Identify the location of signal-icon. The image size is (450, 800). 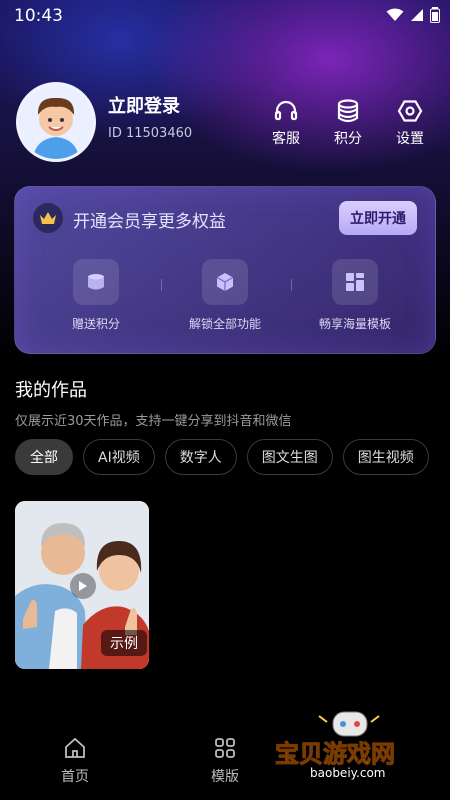
(417, 15).